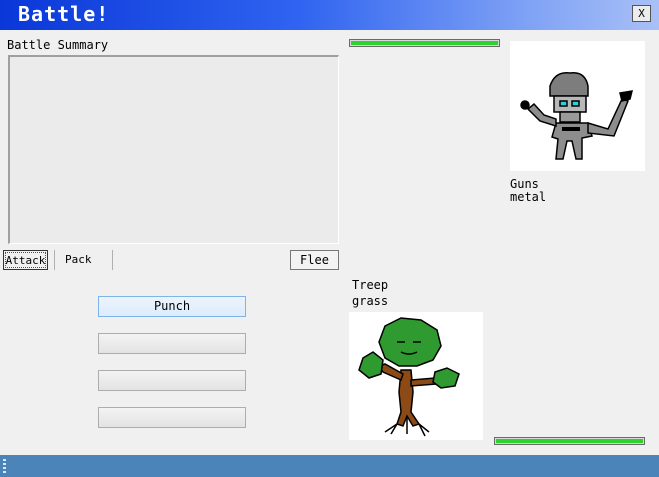 The image size is (659, 477). I want to click on flee-button: Flee, so click(314, 260).